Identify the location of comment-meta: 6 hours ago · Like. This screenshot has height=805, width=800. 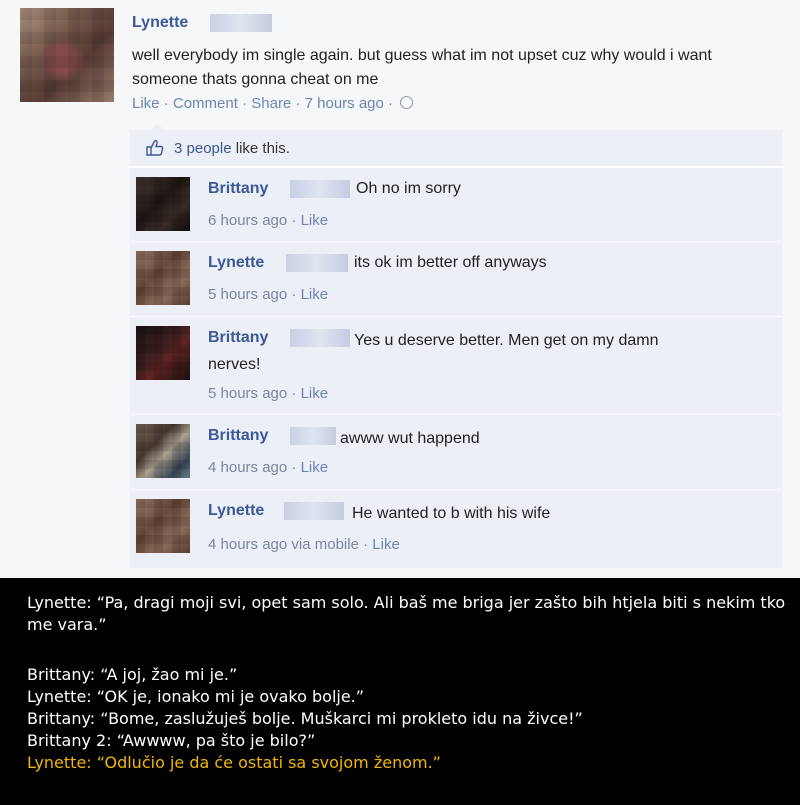
(268, 220).